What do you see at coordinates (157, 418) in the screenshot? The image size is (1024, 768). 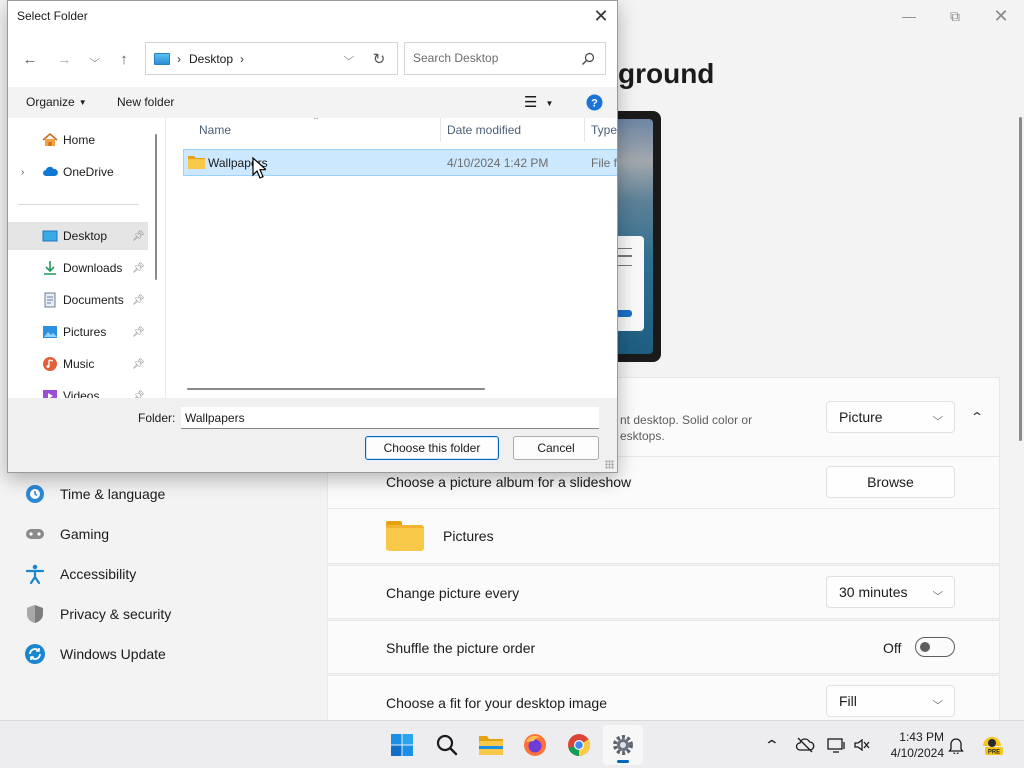 I see `folder-field-label: Folder:` at bounding box center [157, 418].